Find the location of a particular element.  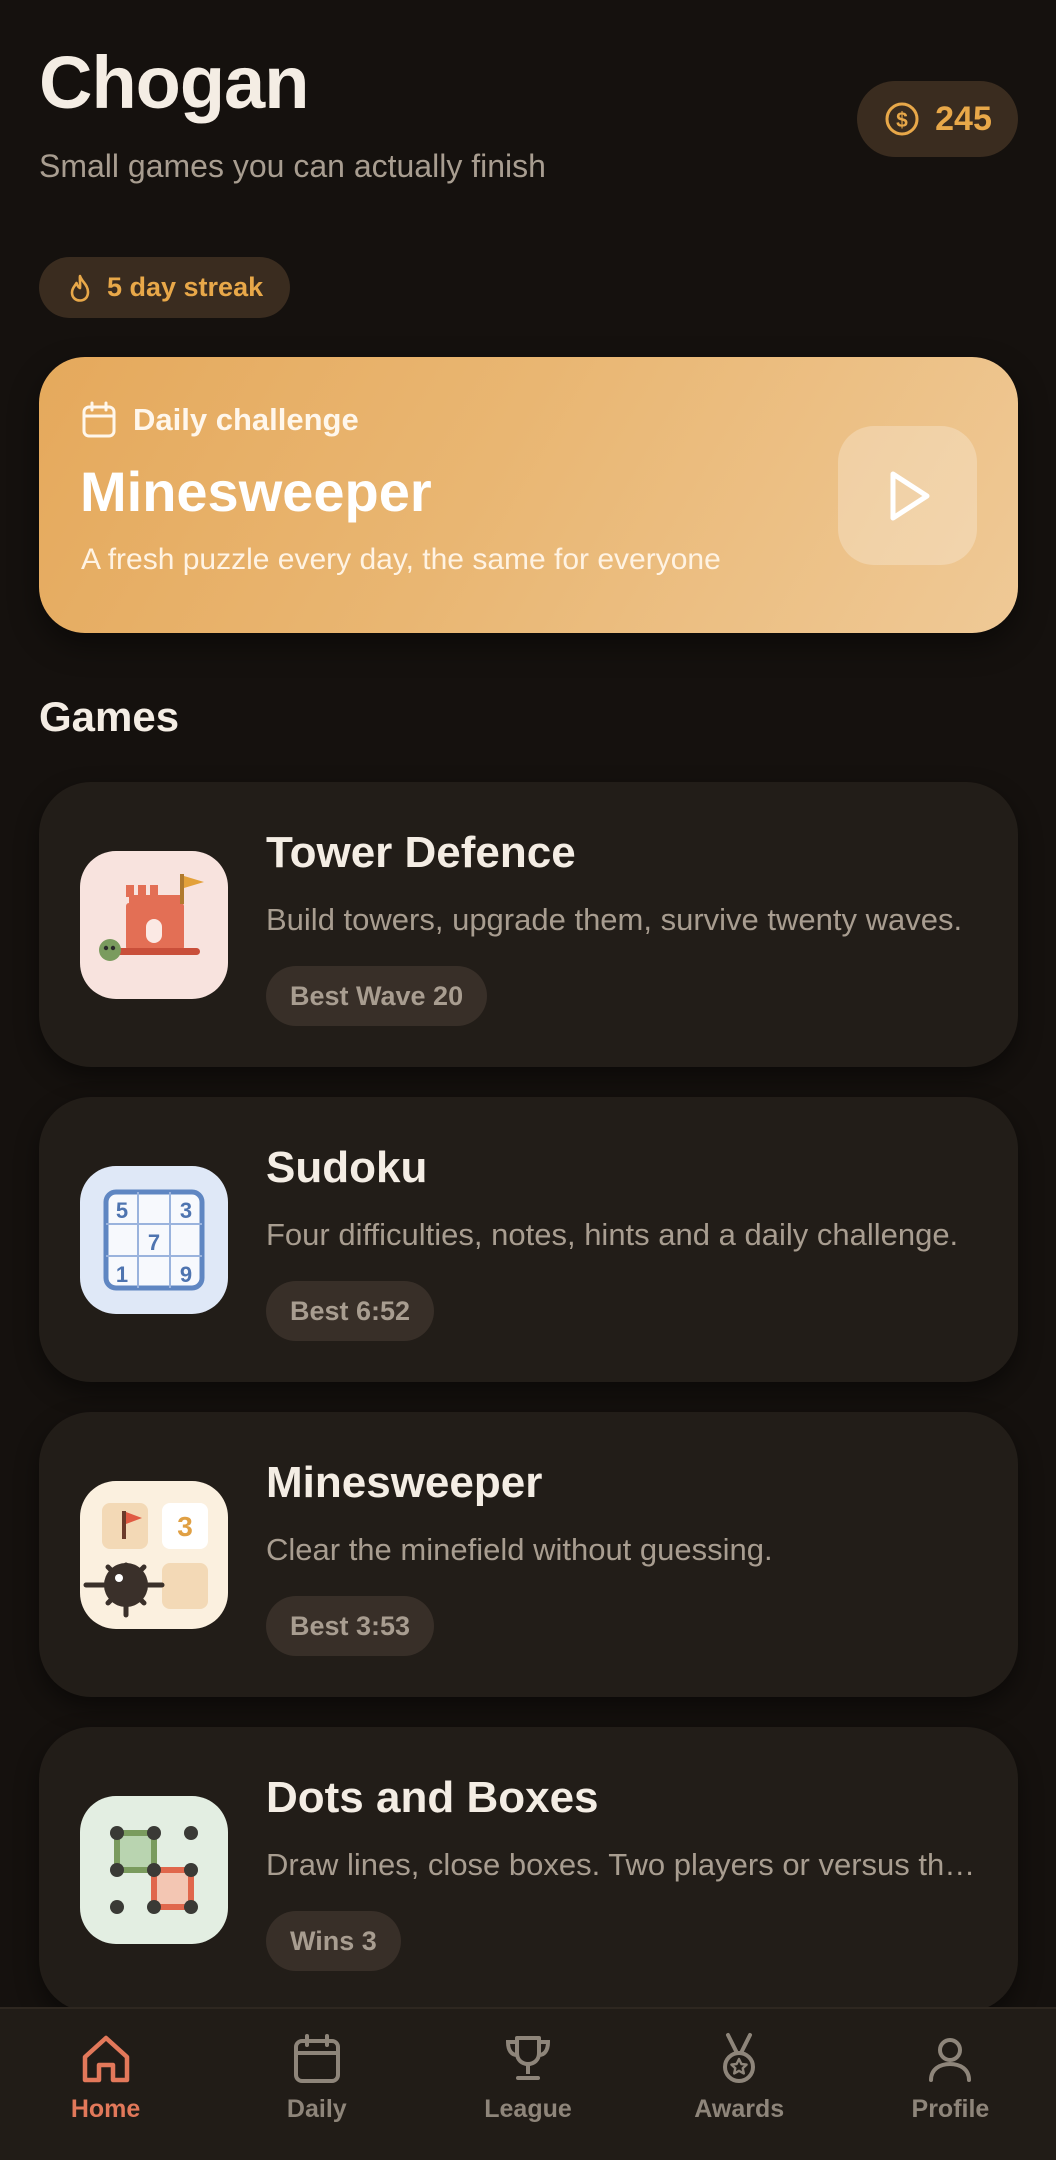

daily-label-row: Daily challenge is located at coordinates (220, 420).